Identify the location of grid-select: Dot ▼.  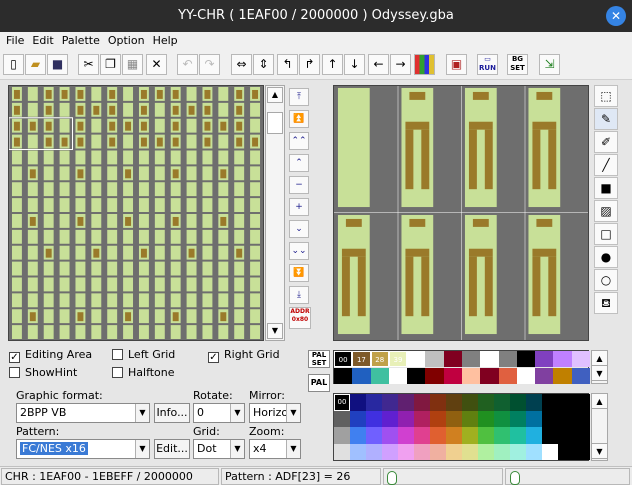
(219, 449).